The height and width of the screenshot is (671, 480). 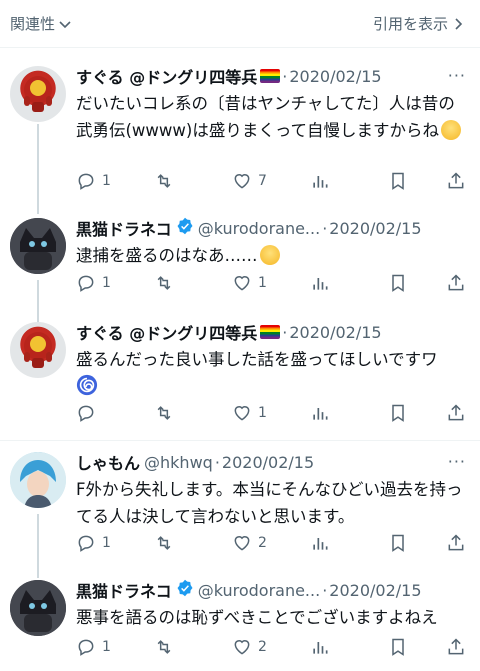 What do you see at coordinates (240, 440) in the screenshot?
I see `thread-divider` at bounding box center [240, 440].